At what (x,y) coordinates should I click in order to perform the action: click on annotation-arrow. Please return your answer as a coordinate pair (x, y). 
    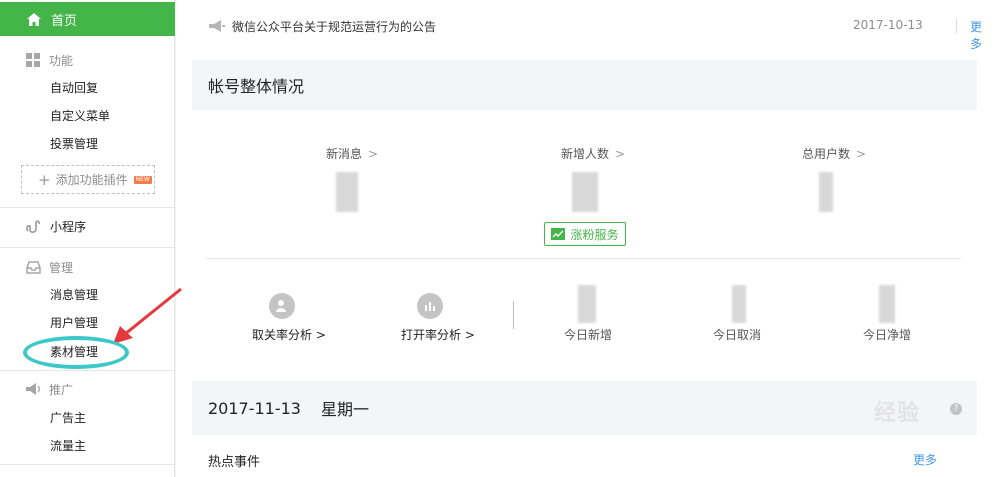
    Looking at the image, I should click on (147, 315).